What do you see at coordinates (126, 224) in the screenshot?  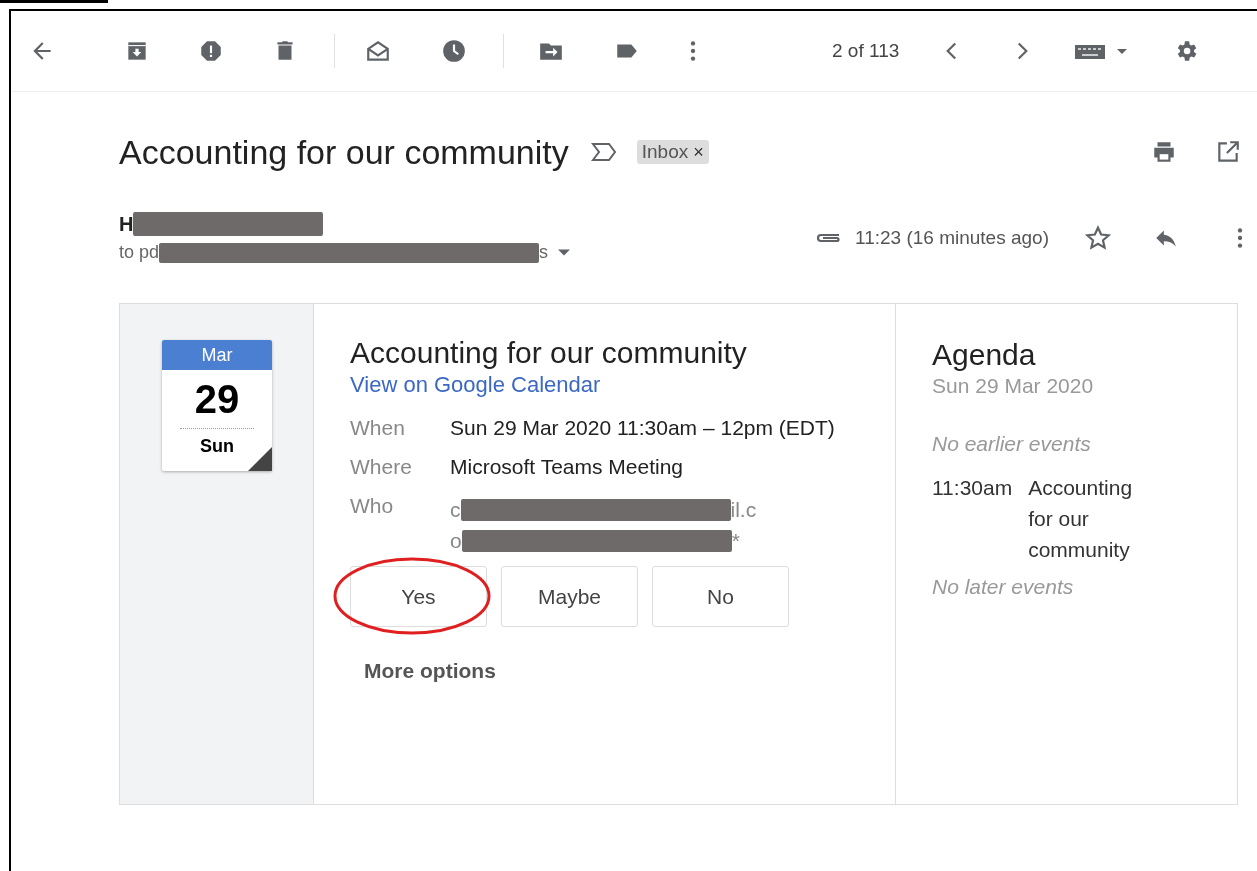 I see `sender-name: H` at bounding box center [126, 224].